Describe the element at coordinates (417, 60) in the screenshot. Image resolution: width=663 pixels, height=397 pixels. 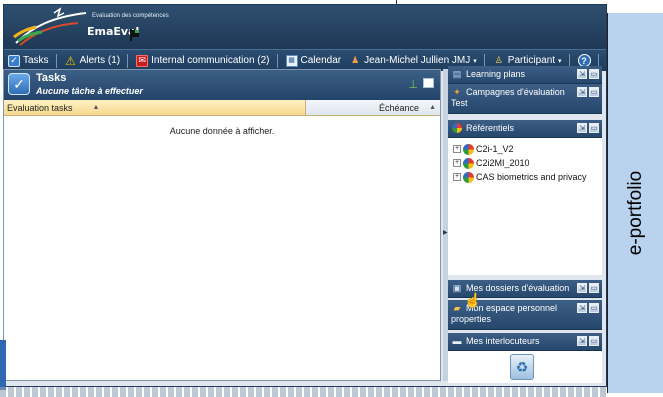
I see `user-name: Jean-Michel Jullien JMJ` at that location.